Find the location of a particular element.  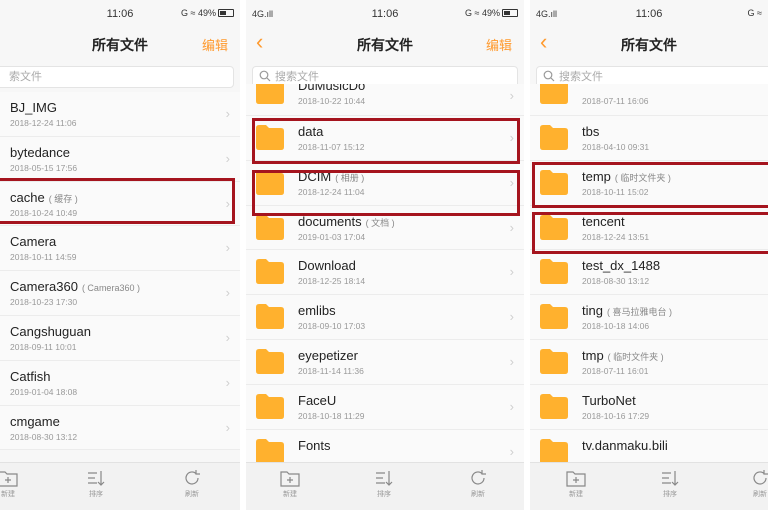

file-date: 2018-08-30 13:12 is located at coordinates (44, 436).